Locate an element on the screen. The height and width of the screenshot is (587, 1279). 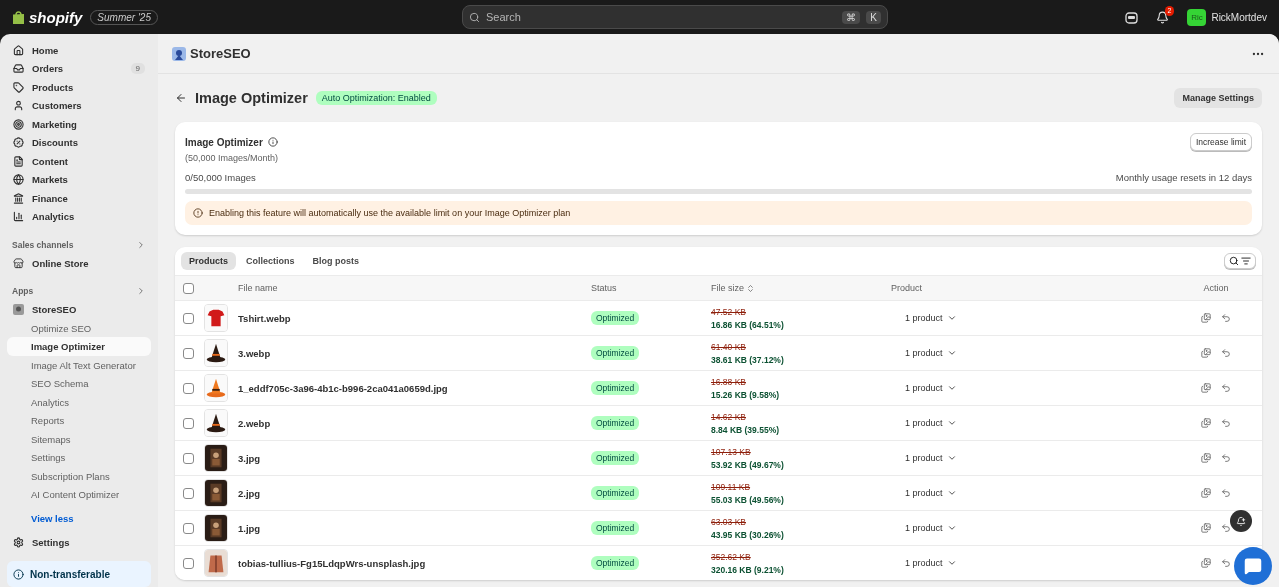
nav-item: Content is located at coordinates (79, 161).